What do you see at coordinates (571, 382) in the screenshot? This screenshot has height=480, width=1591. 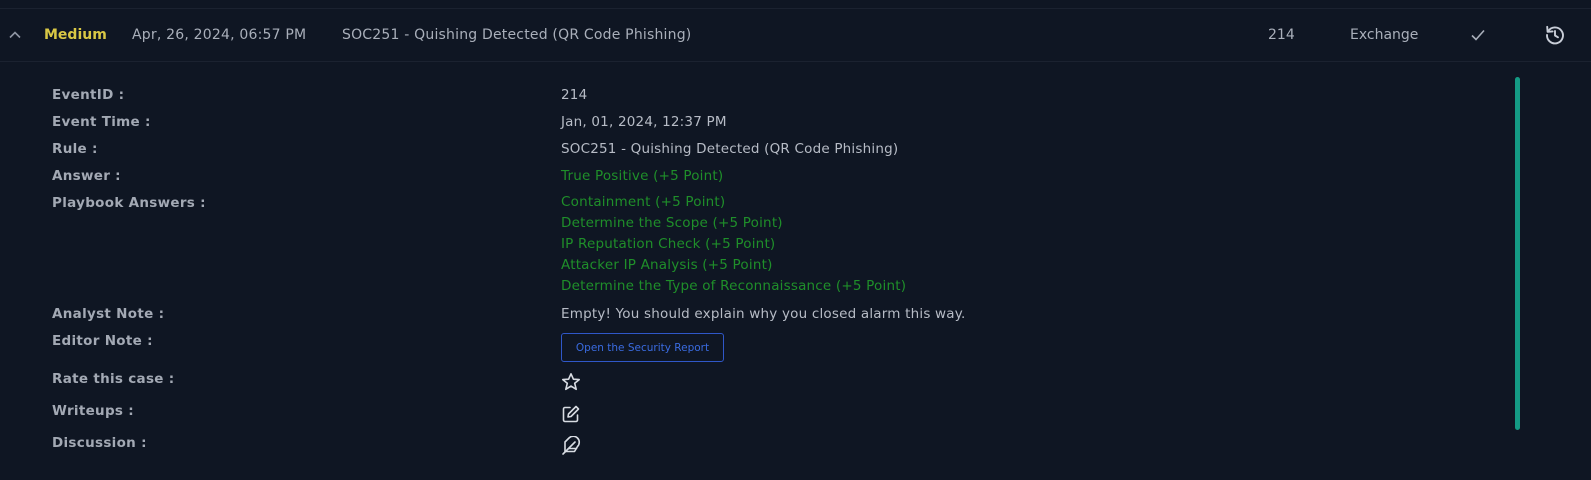 I see `star-icon` at bounding box center [571, 382].